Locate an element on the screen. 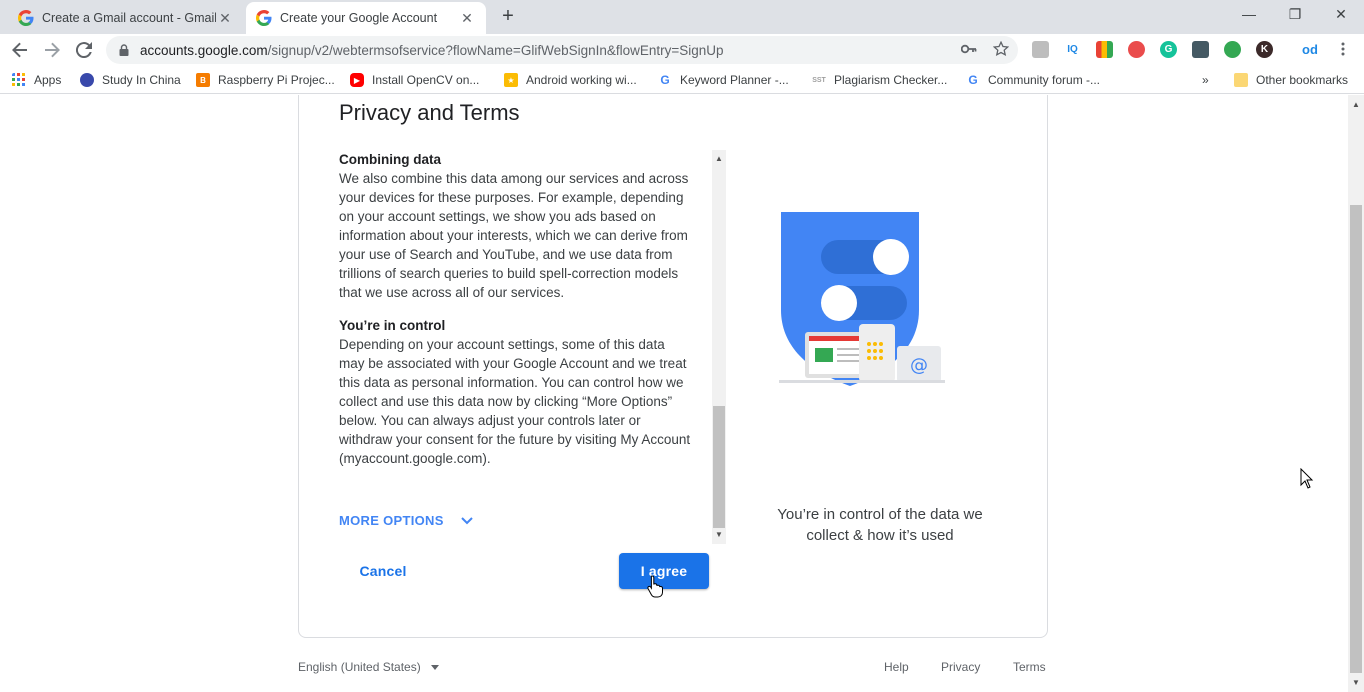 This screenshot has height=692, width=1364. reload-icon is located at coordinates (84, 50).